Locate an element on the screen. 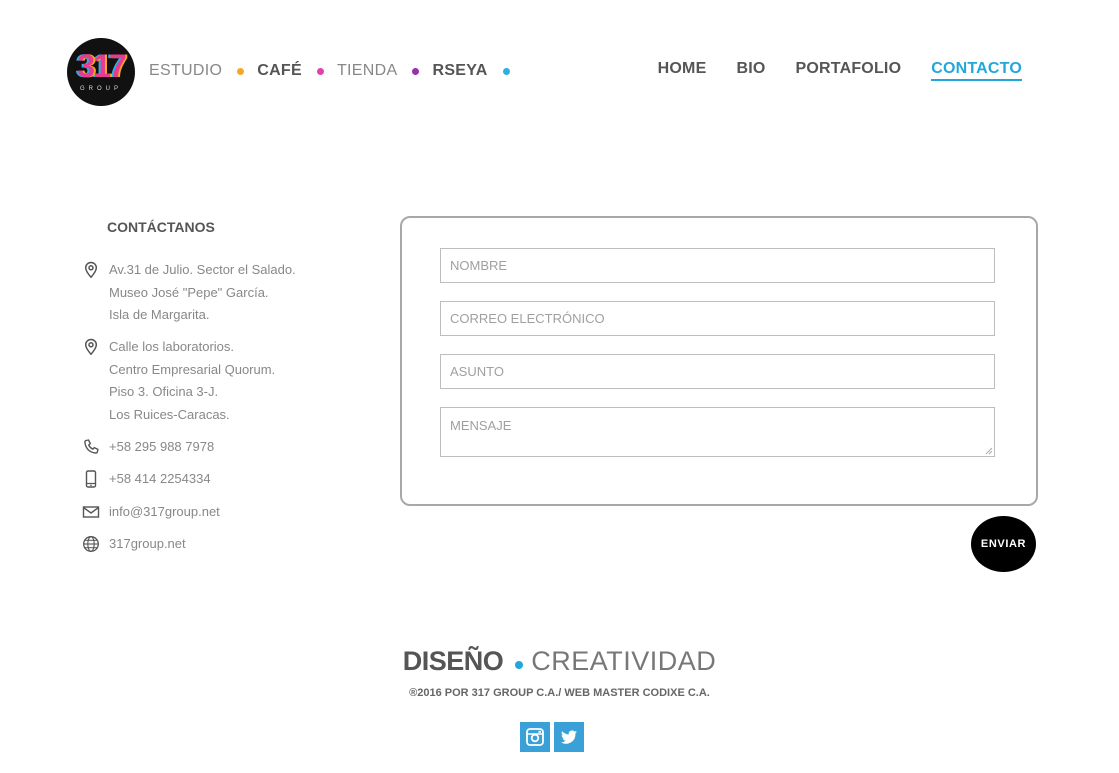 The height and width of the screenshot is (773, 1119). brand-links: ESTUDIO CAFÉ TIENDA RSEYA is located at coordinates (336, 71).